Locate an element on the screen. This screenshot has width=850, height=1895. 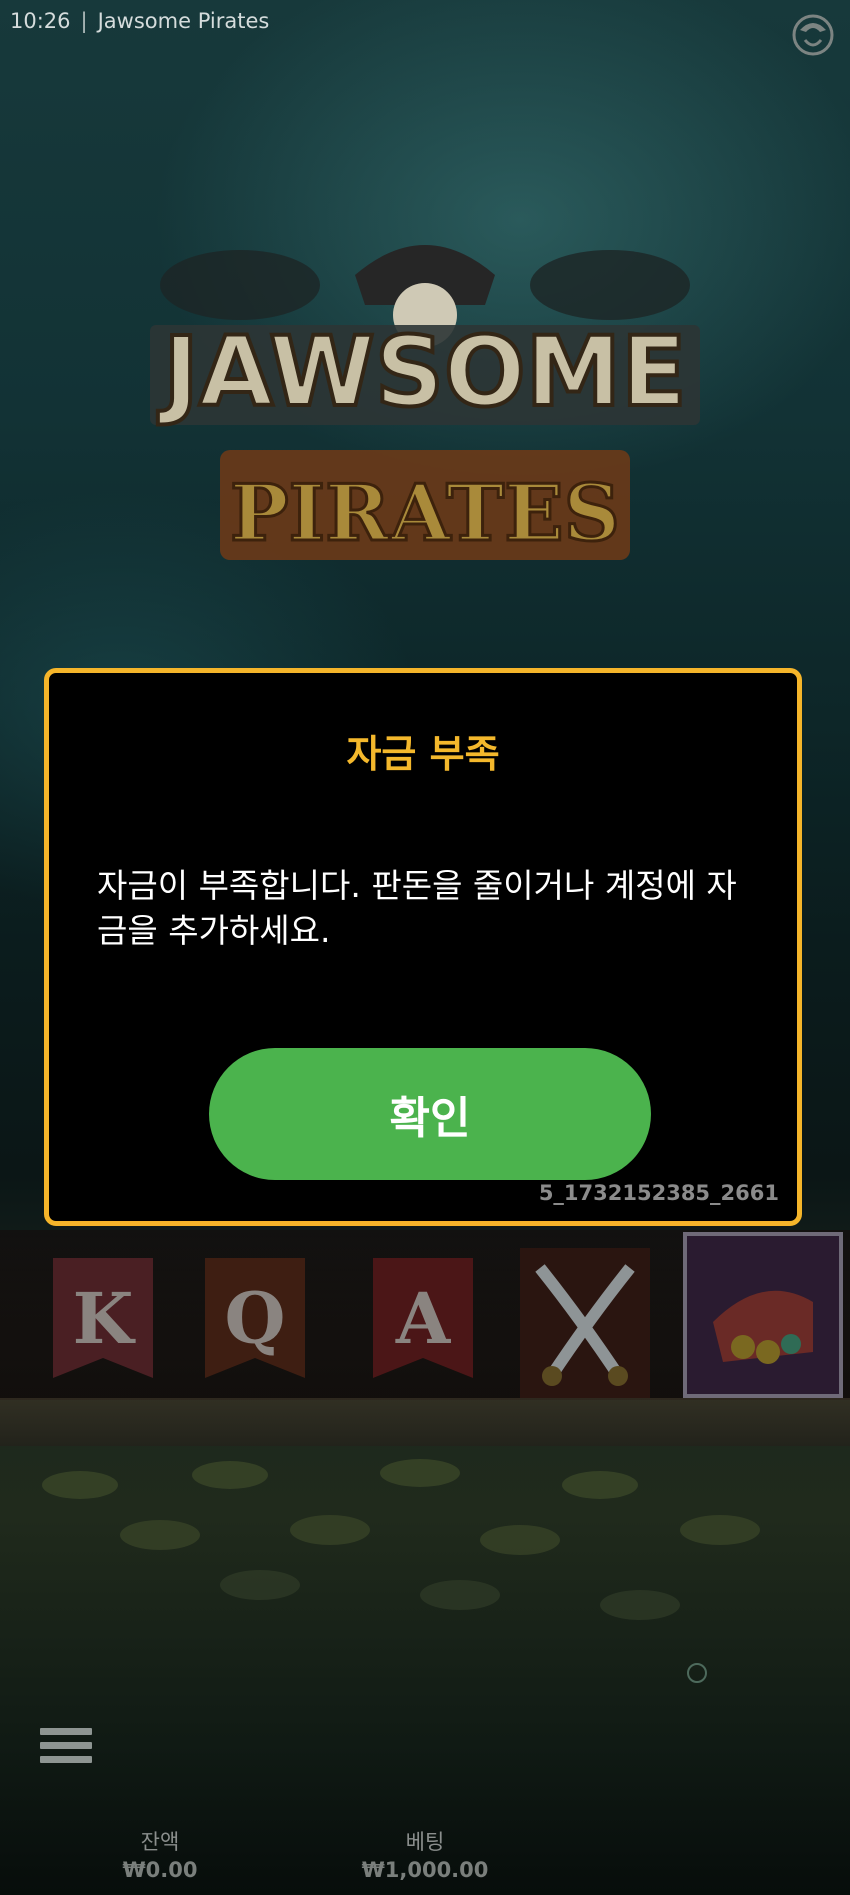
symbol-a-label: A is located at coordinates (423, 1318).